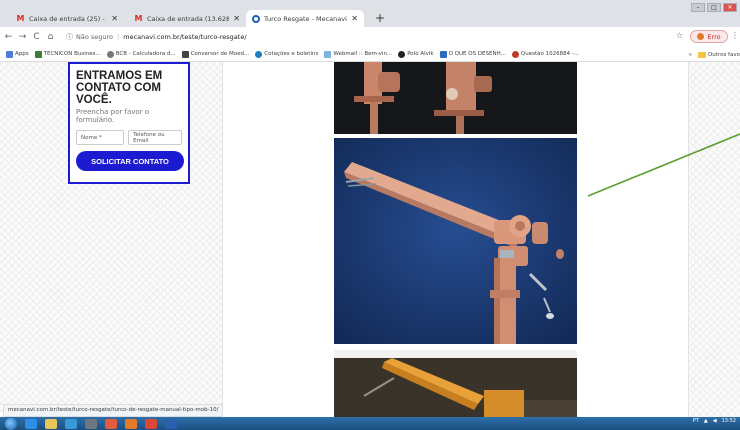 This screenshot has width=740, height=430. I want to click on profile-button: Erro, so click(709, 36).